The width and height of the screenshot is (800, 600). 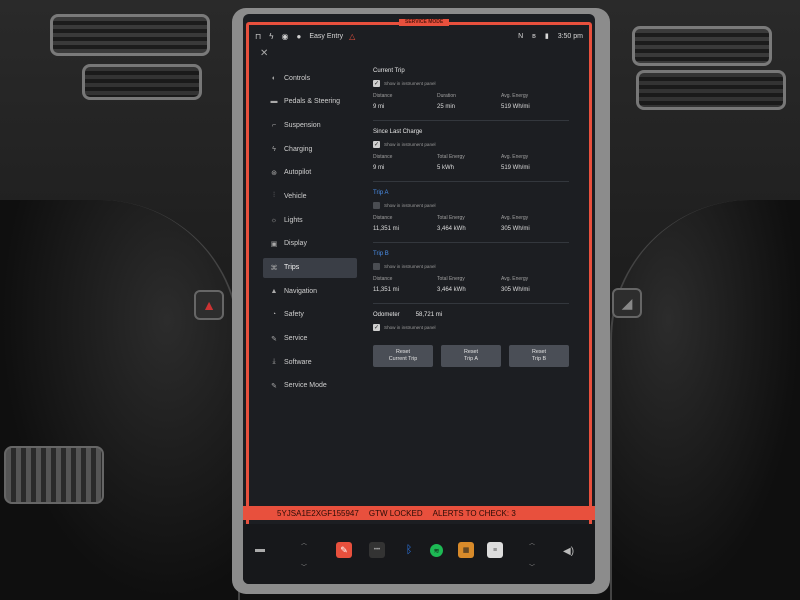 What do you see at coordinates (318, 513) in the screenshot?
I see `vin-text: 5YJSA1E2XGF155947` at bounding box center [318, 513].